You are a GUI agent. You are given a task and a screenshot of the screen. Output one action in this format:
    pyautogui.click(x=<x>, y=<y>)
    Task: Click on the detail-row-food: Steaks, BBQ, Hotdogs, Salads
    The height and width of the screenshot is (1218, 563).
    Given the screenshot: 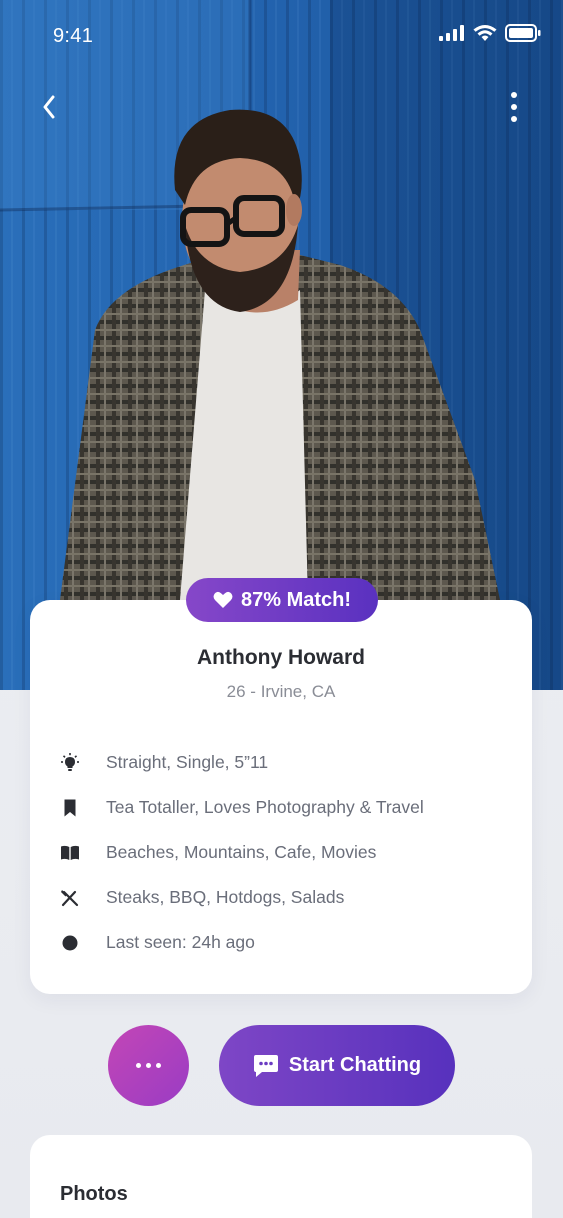 What is the action you would take?
    pyautogui.click(x=285, y=897)
    